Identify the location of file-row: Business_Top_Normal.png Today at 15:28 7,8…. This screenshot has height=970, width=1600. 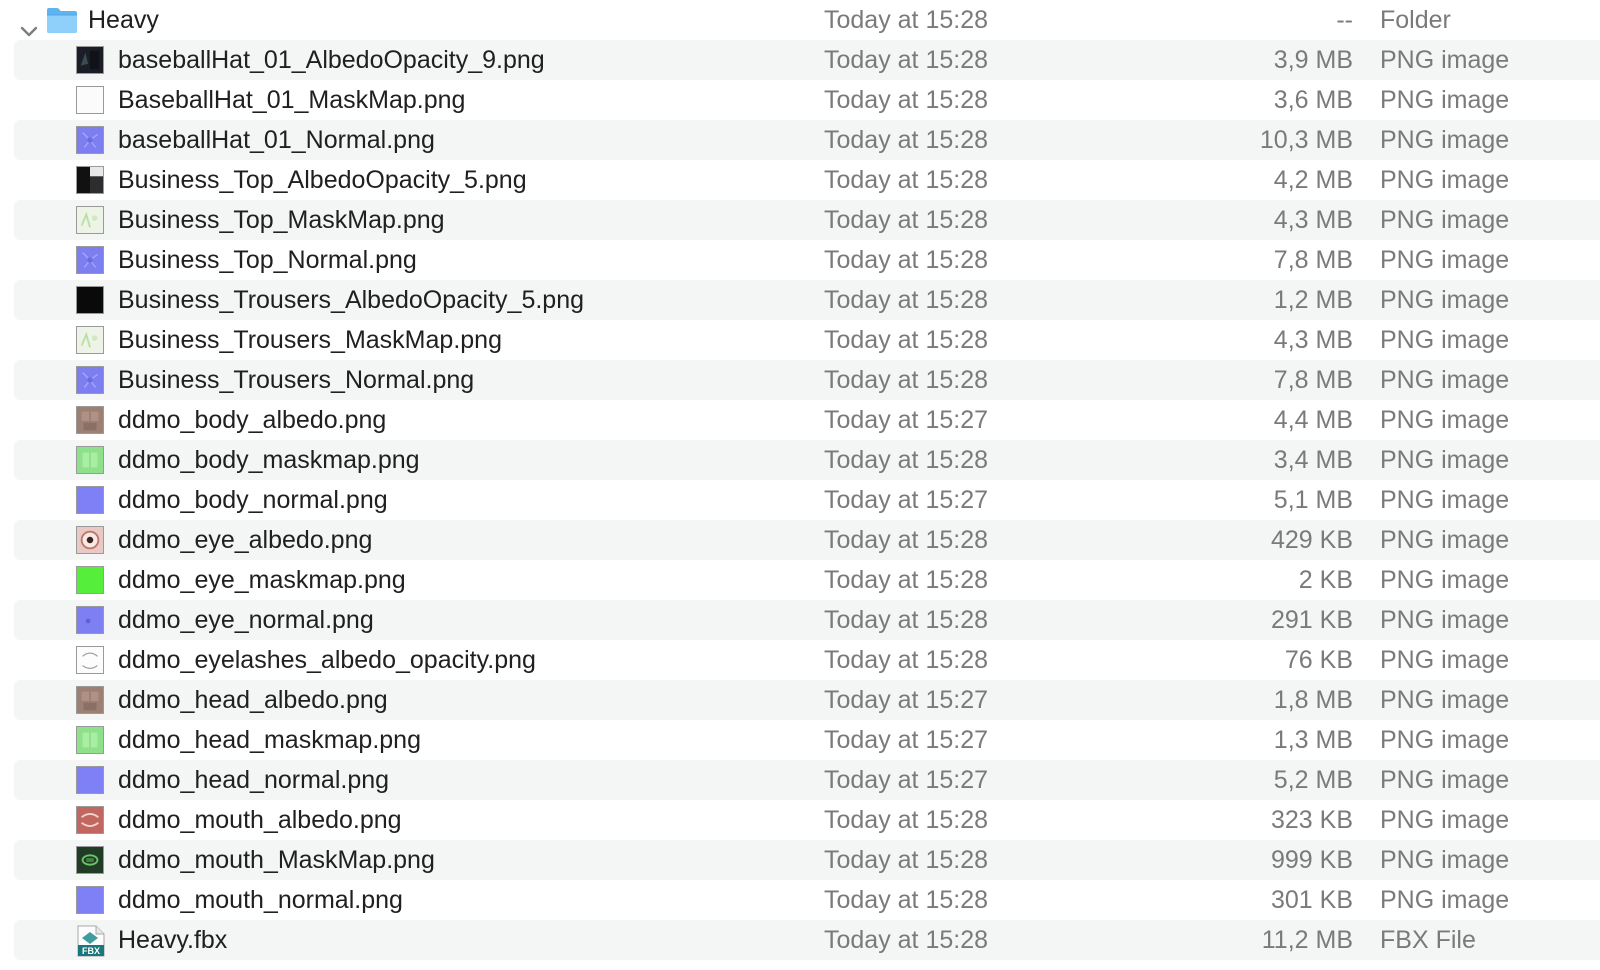
(800, 260).